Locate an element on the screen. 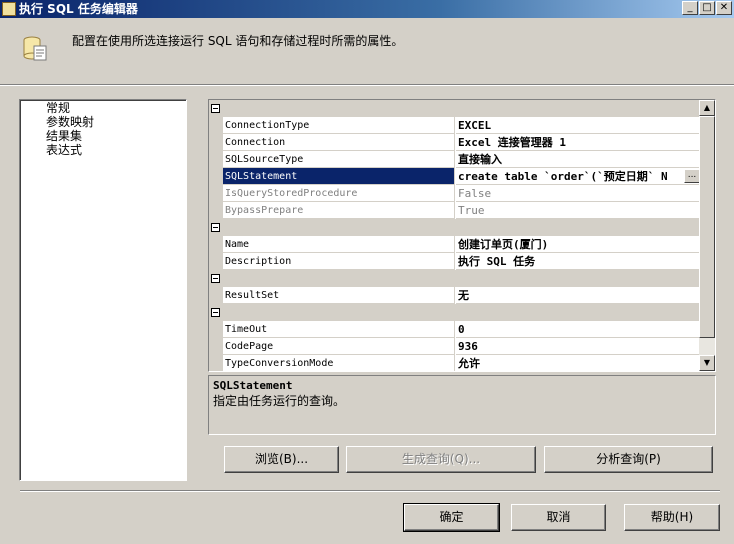 Image resolution: width=734 pixels, height=544 pixels. property-name: BypassPrepare is located at coordinates (339, 210).